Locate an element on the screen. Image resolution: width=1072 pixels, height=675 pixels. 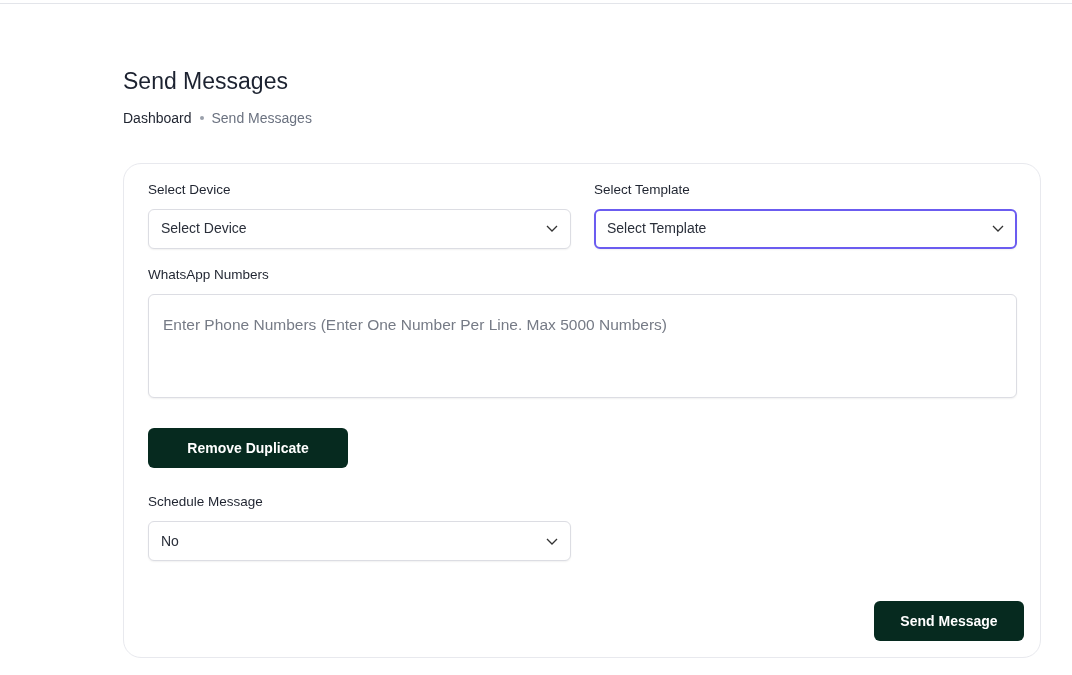
field-label: WhatsApp Numbers is located at coordinates (209, 274).